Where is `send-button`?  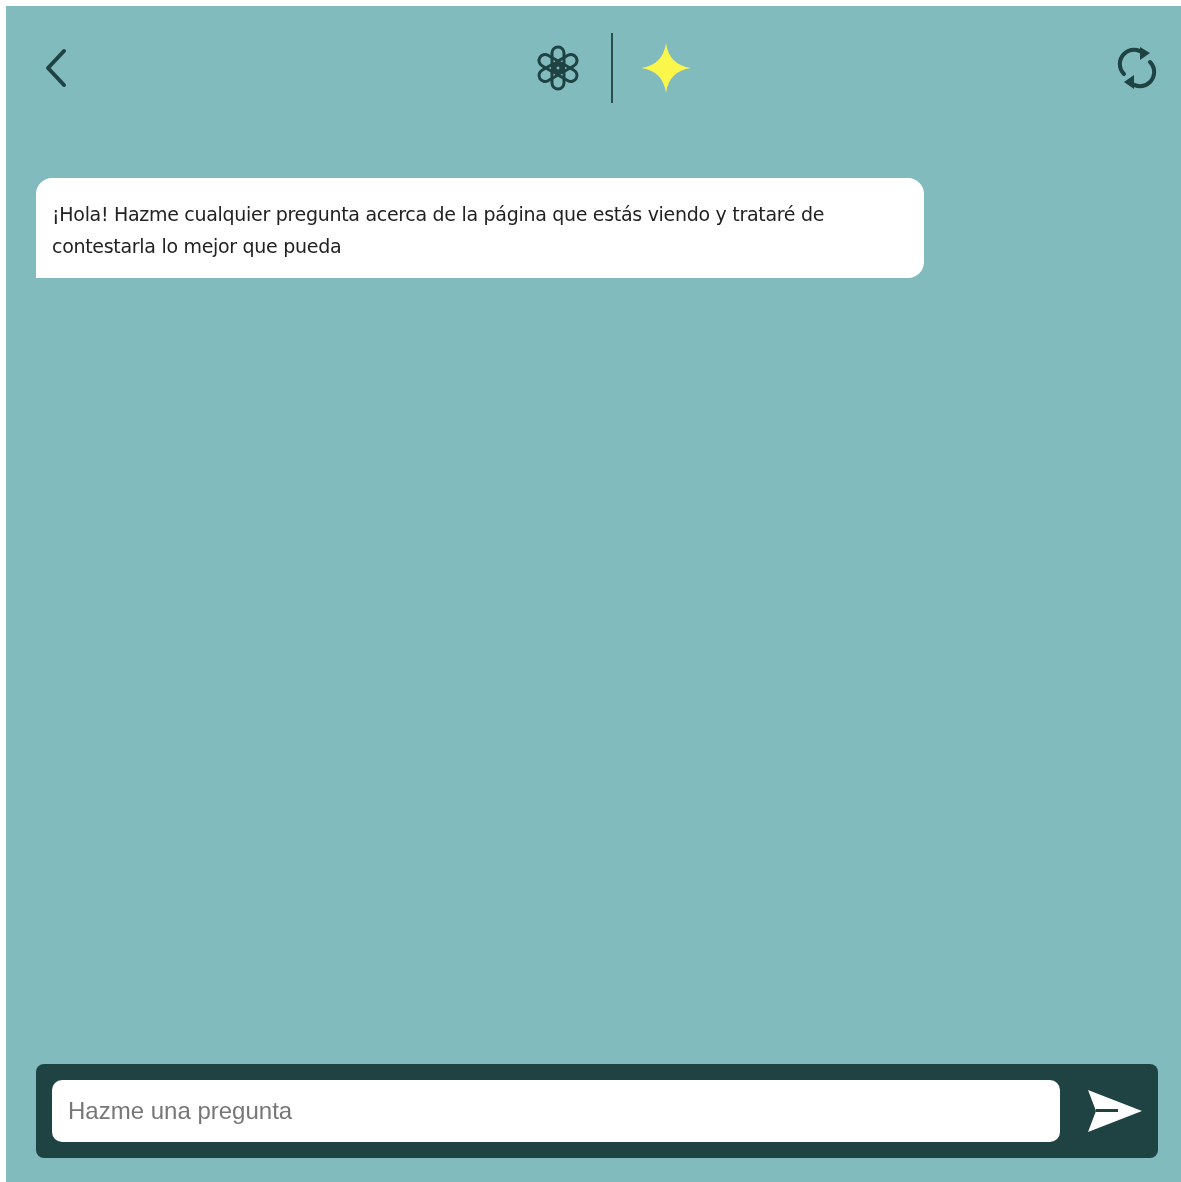
send-button is located at coordinates (1114, 1111).